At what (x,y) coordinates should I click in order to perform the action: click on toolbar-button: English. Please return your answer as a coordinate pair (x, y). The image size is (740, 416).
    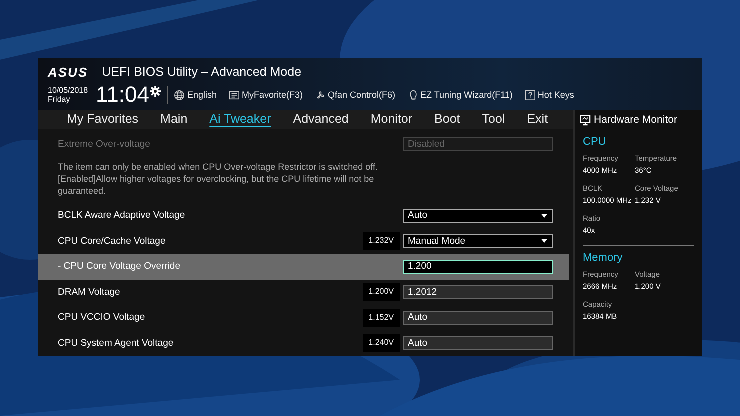
    Looking at the image, I should click on (195, 95).